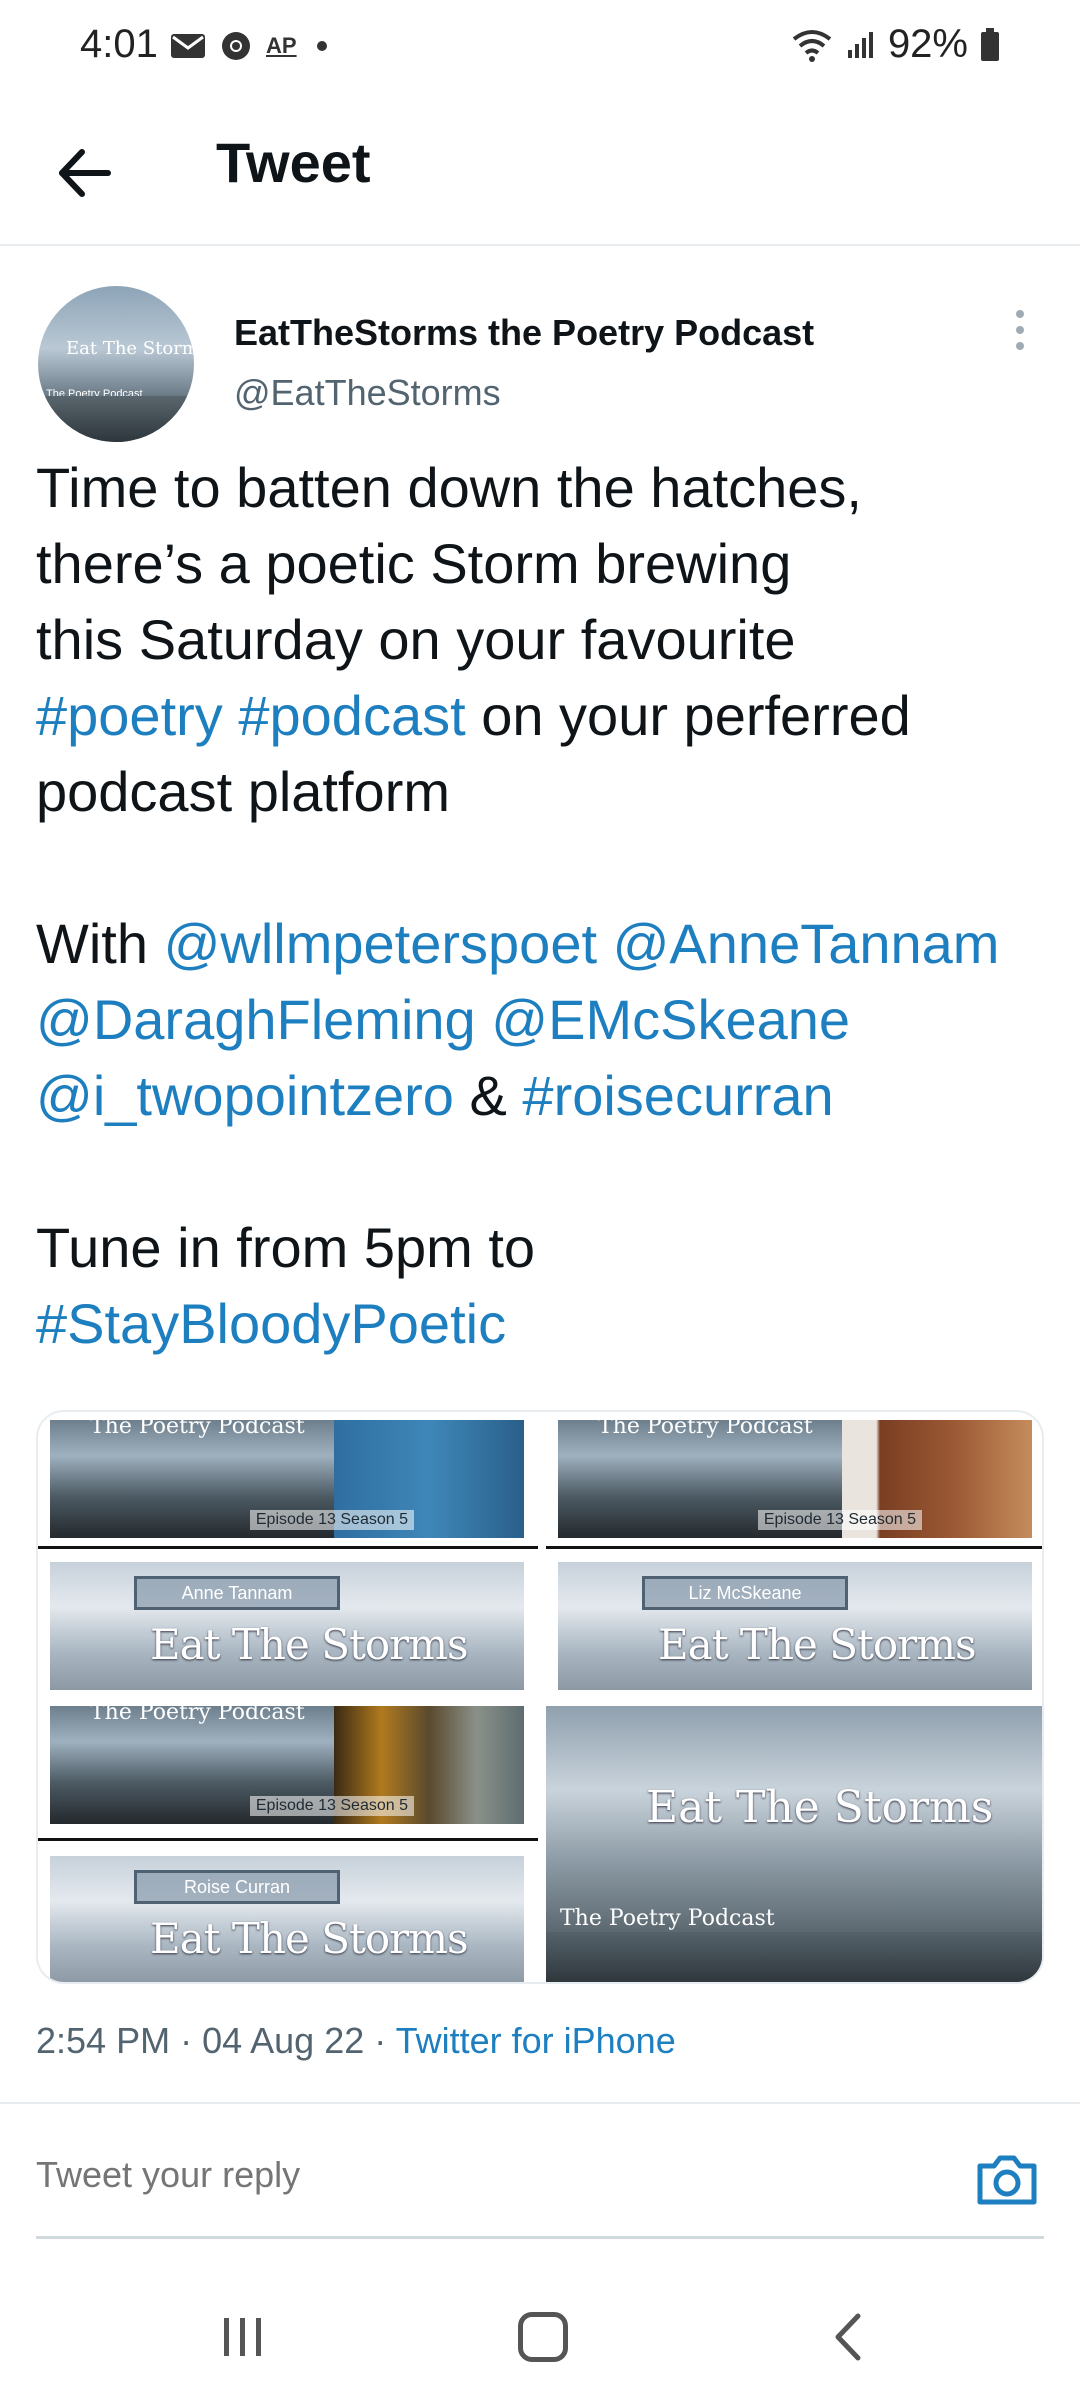 The width and height of the screenshot is (1080, 2400). I want to click on status-time: 4:01, so click(119, 44).